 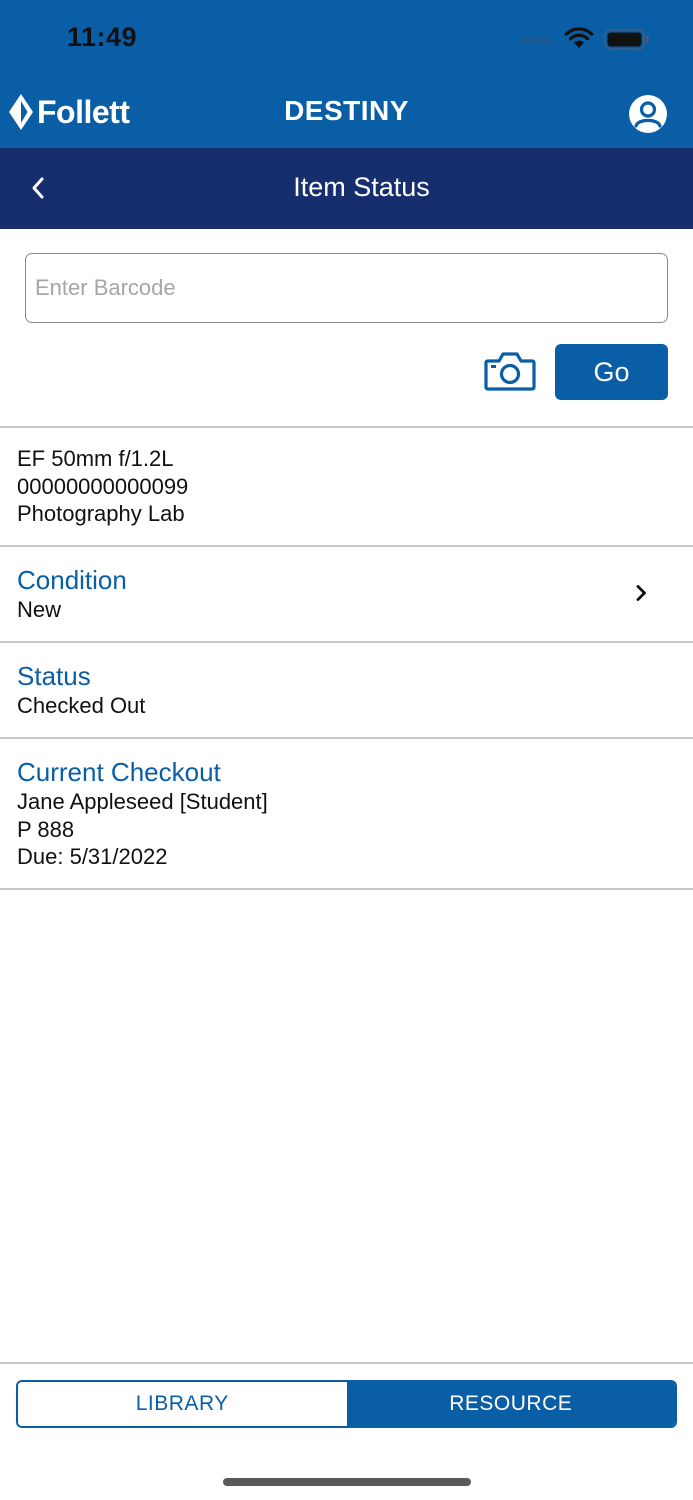 What do you see at coordinates (648, 114) in the screenshot?
I see `account-icon` at bounding box center [648, 114].